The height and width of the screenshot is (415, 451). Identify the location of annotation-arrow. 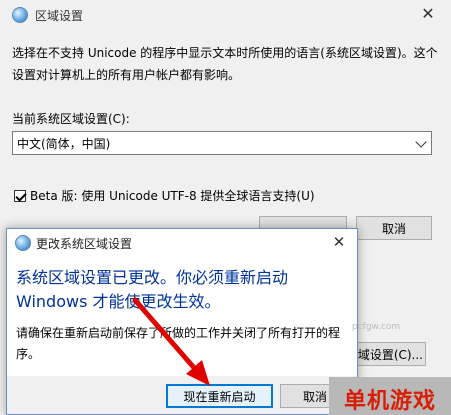
(171, 341).